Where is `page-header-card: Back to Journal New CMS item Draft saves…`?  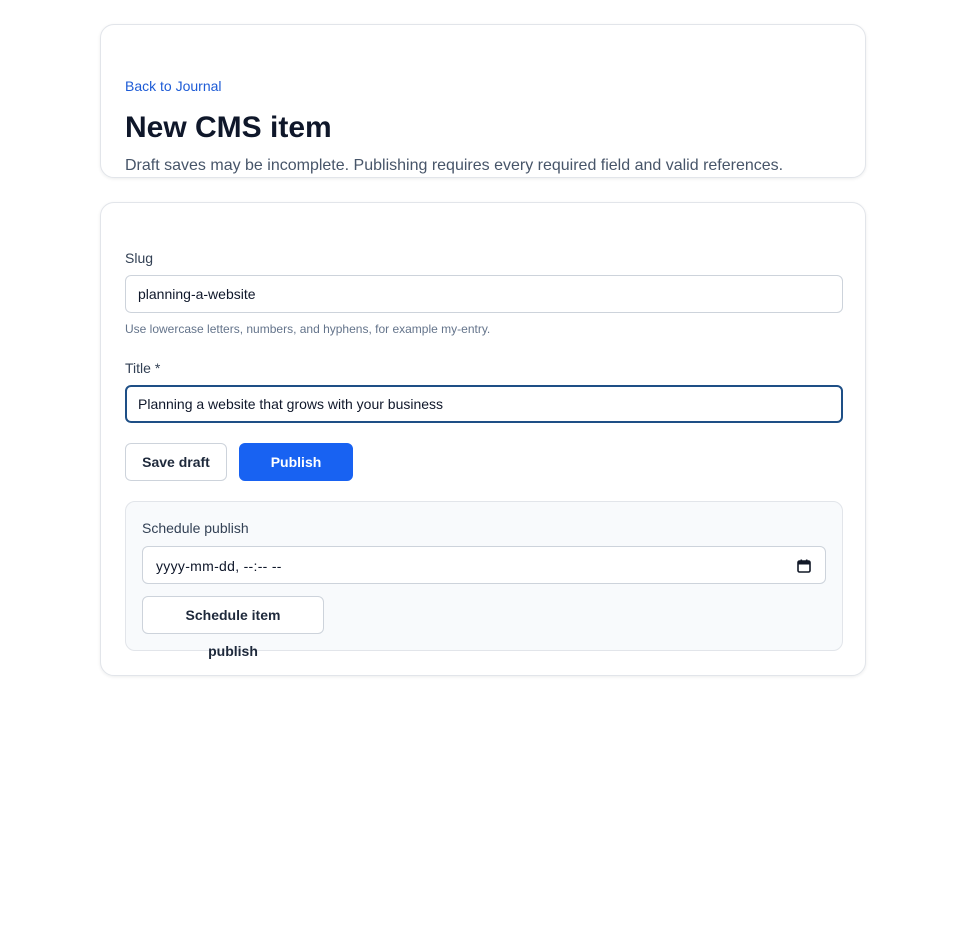
page-header-card: Back to Journal New CMS item Draft saves… is located at coordinates (483, 101).